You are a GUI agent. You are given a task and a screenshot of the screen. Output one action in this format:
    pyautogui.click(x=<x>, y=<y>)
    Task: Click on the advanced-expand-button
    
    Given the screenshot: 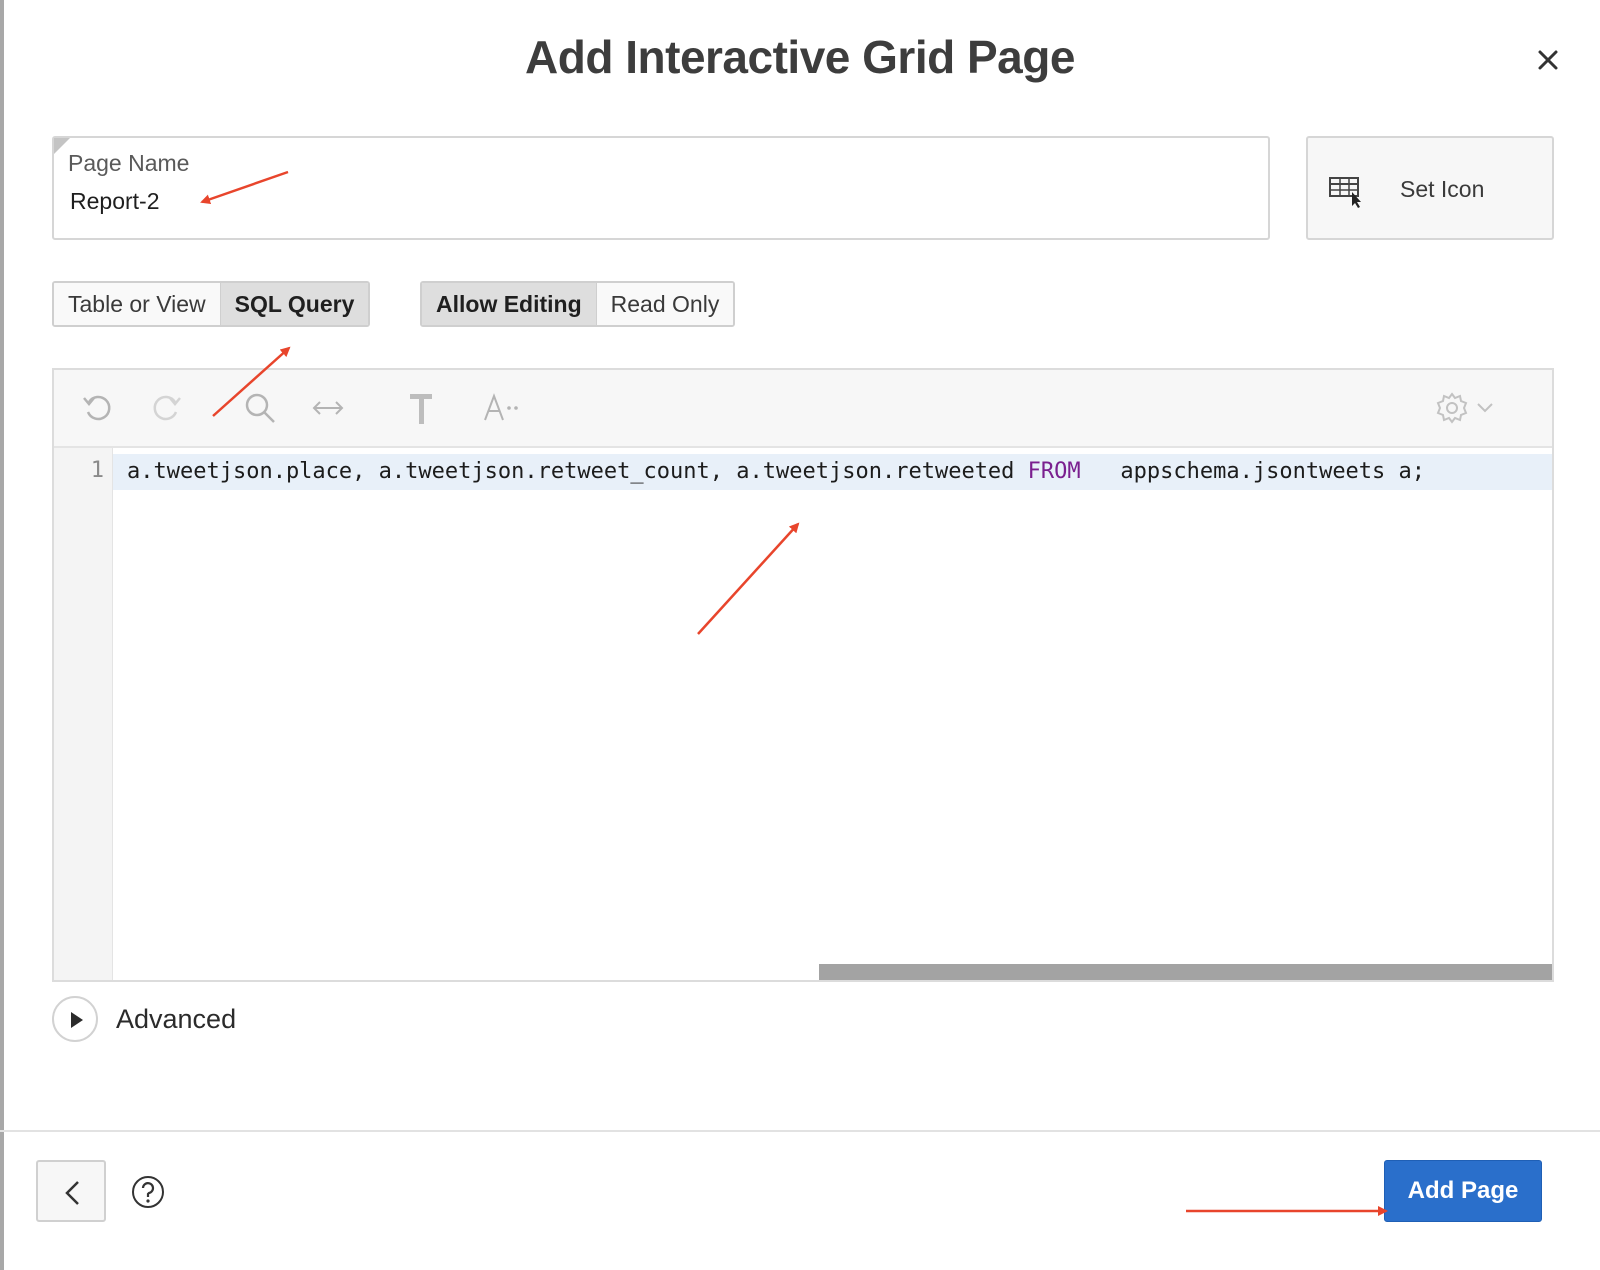 What is the action you would take?
    pyautogui.click(x=75, y=1019)
    